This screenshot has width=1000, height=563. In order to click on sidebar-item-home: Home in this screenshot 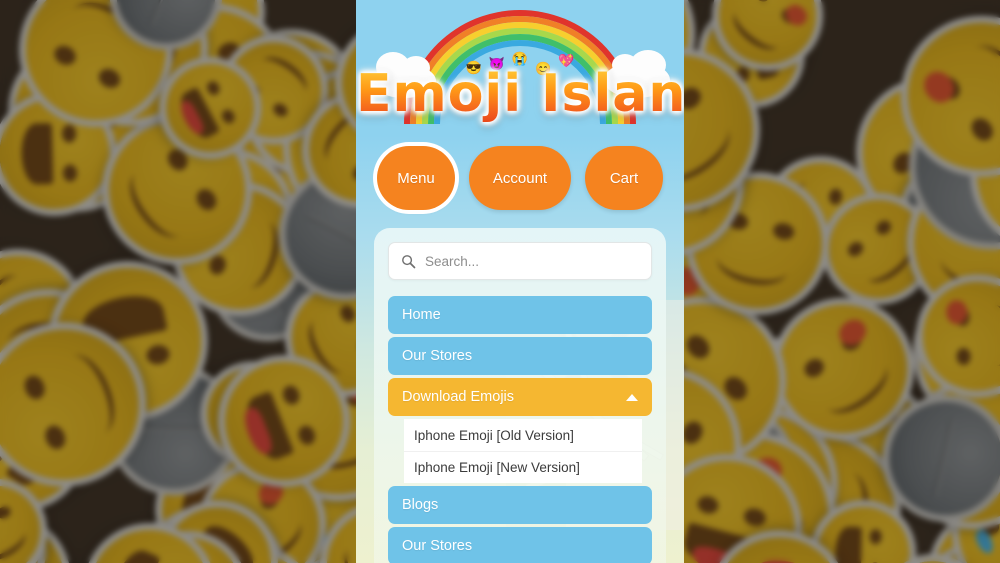, I will do `click(520, 315)`.